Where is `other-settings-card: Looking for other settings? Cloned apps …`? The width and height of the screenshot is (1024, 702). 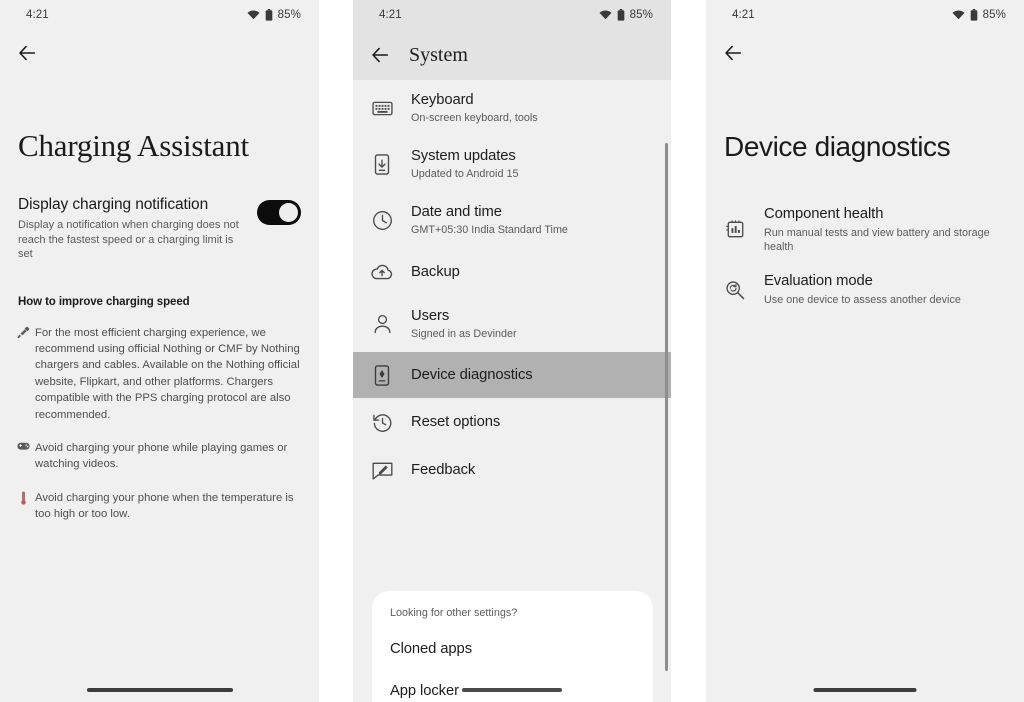 other-settings-card: Looking for other settings? Cloned apps … is located at coordinates (512, 646).